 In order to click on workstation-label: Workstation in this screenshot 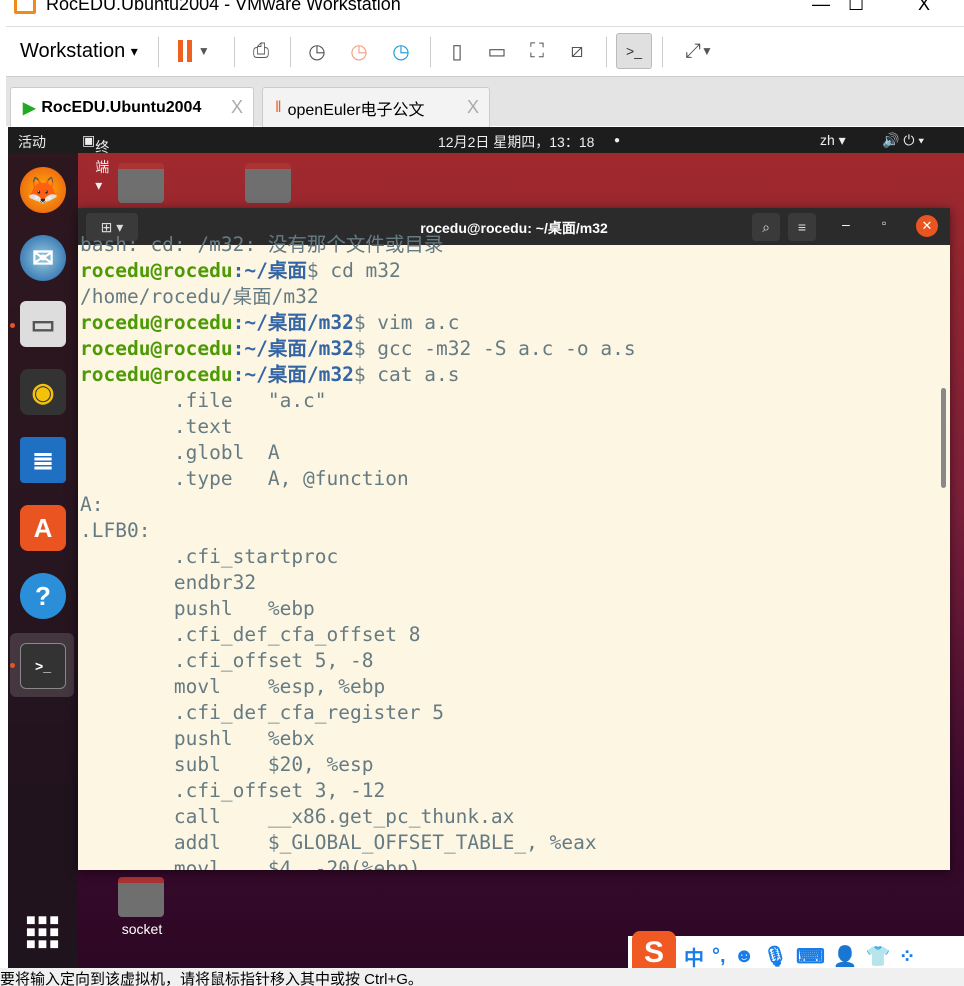, I will do `click(73, 50)`.